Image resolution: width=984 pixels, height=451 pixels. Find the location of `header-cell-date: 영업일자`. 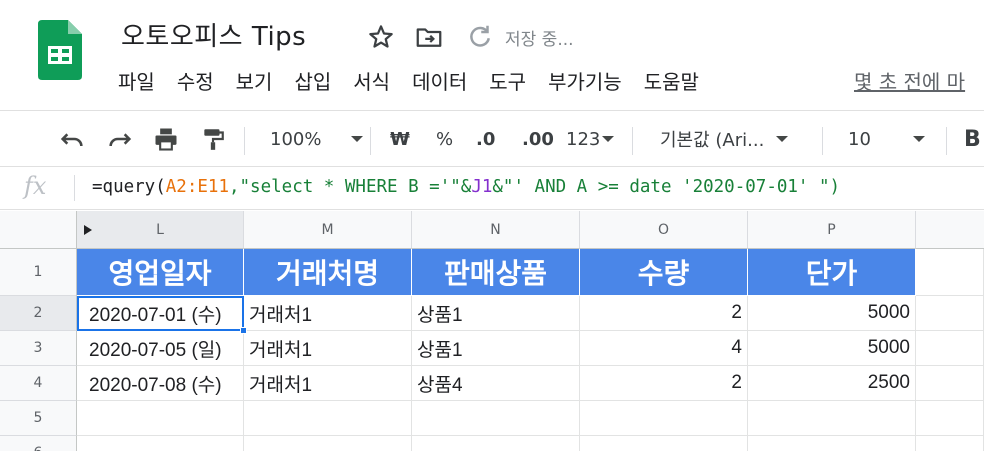

header-cell-date: 영업일자 is located at coordinates (160, 272).